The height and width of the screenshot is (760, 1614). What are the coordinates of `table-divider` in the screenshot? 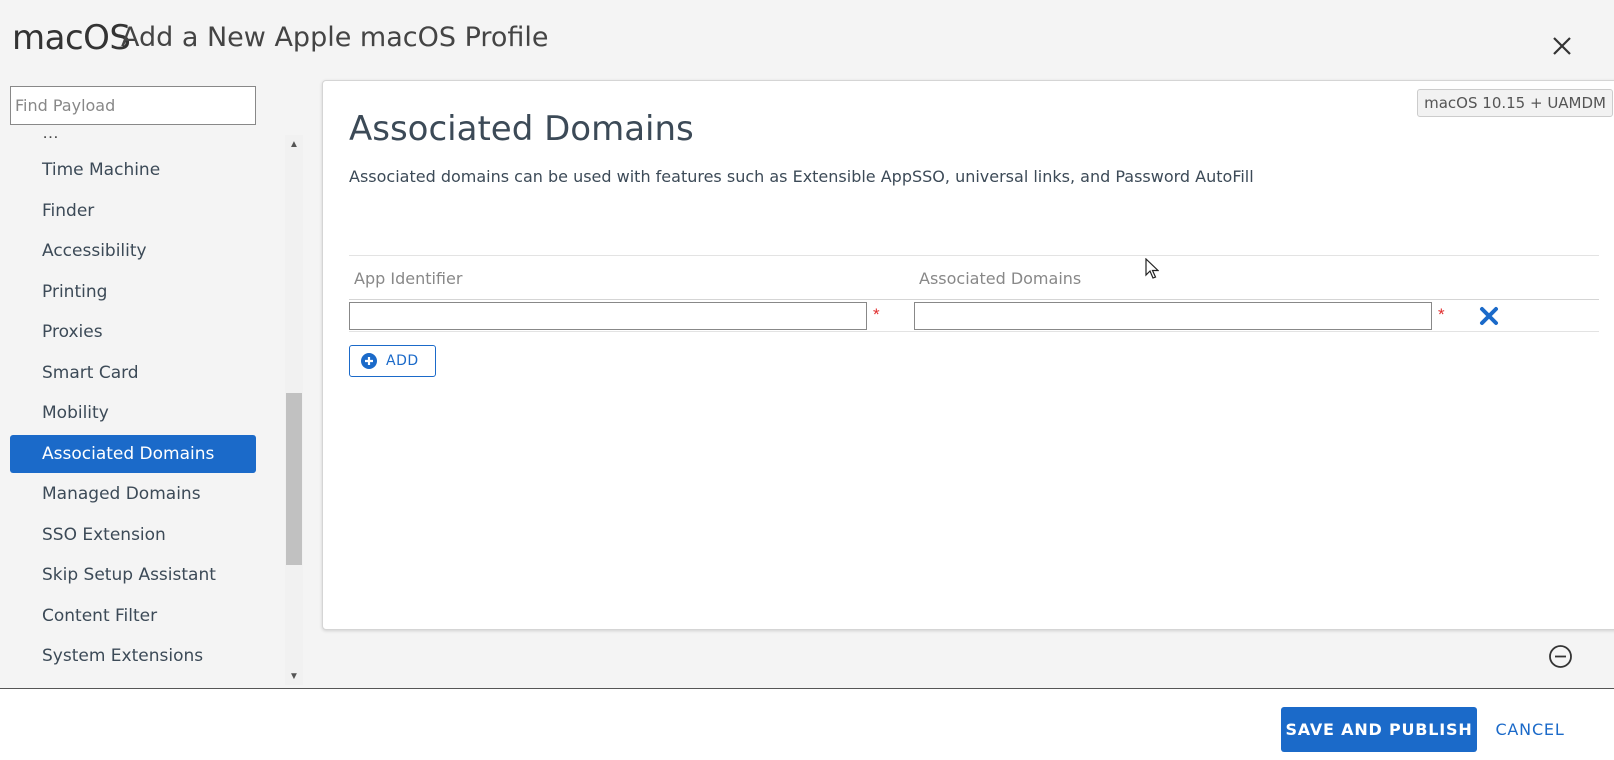 It's located at (974, 255).